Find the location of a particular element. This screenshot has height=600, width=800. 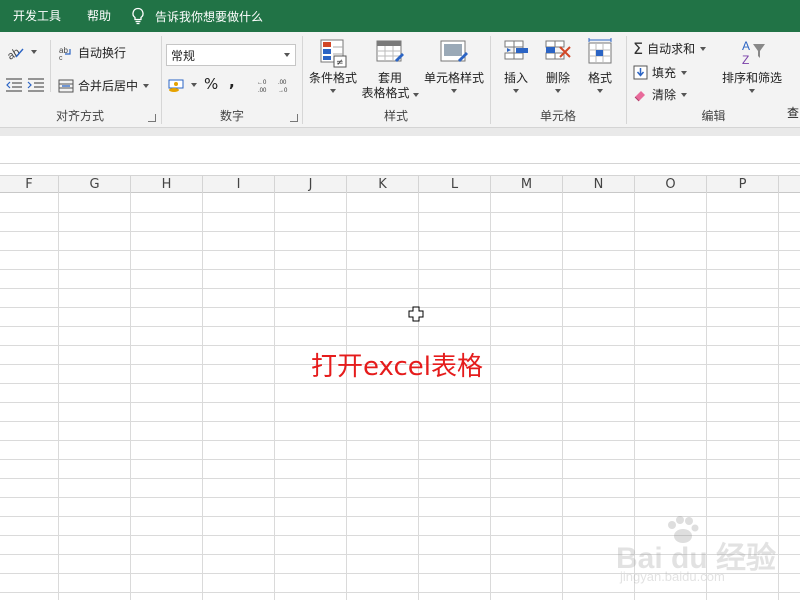

format-label: 格式 is located at coordinates (599, 78).